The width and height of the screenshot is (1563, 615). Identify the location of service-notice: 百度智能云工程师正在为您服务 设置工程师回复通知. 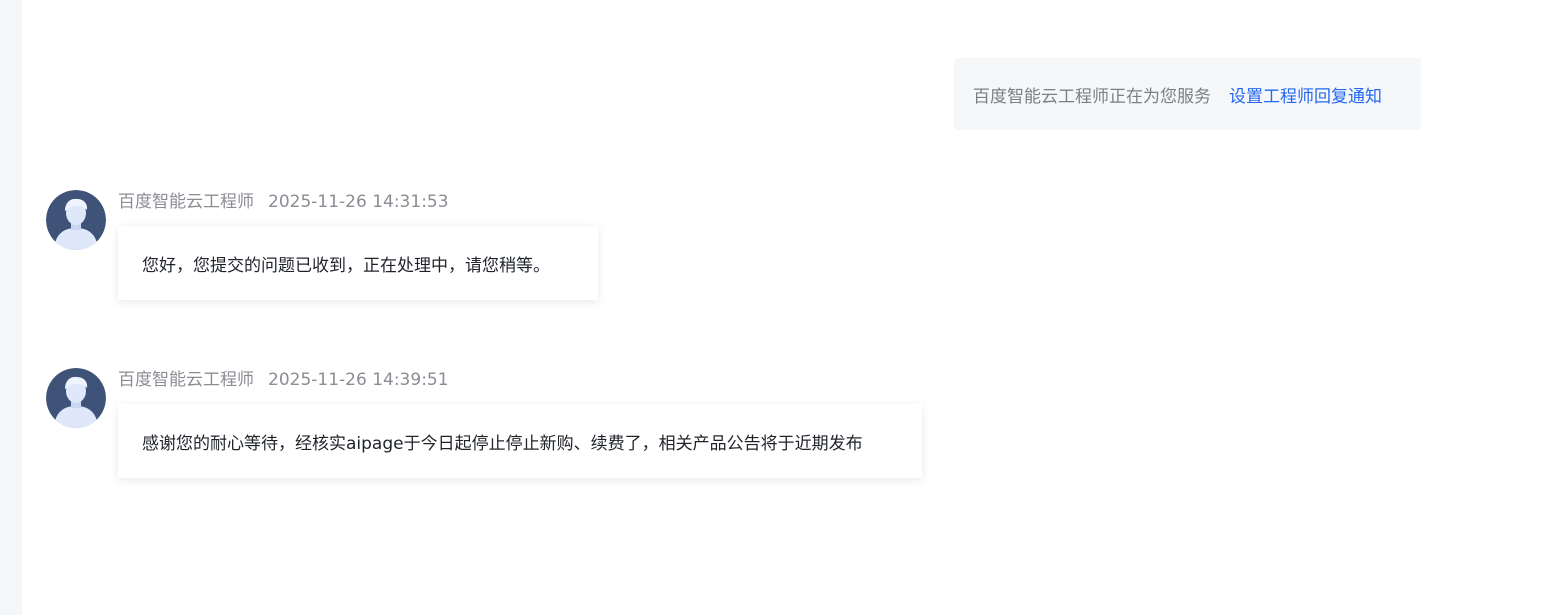
(1187, 94).